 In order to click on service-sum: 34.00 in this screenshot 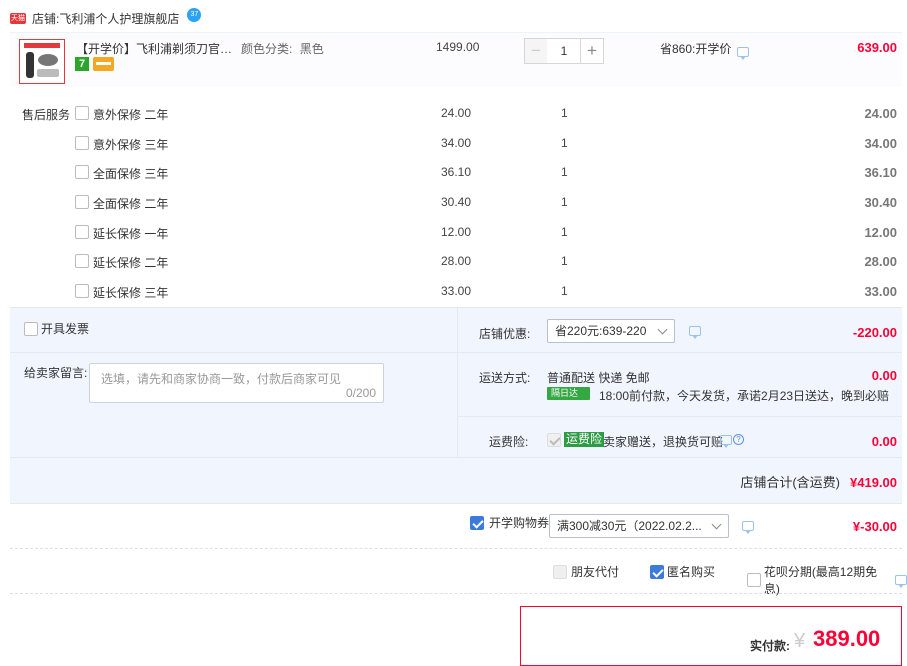, I will do `click(880, 143)`.